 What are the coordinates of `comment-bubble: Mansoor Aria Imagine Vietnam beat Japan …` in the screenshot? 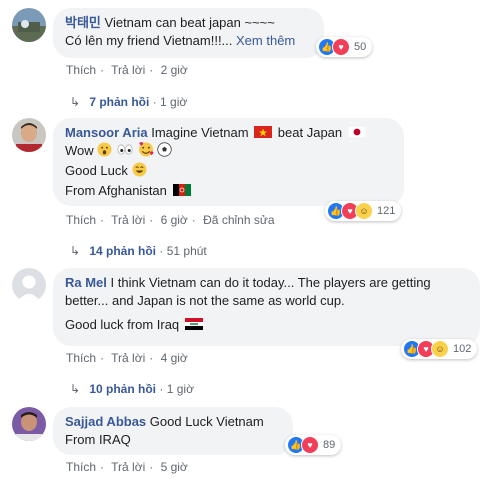 It's located at (228, 162).